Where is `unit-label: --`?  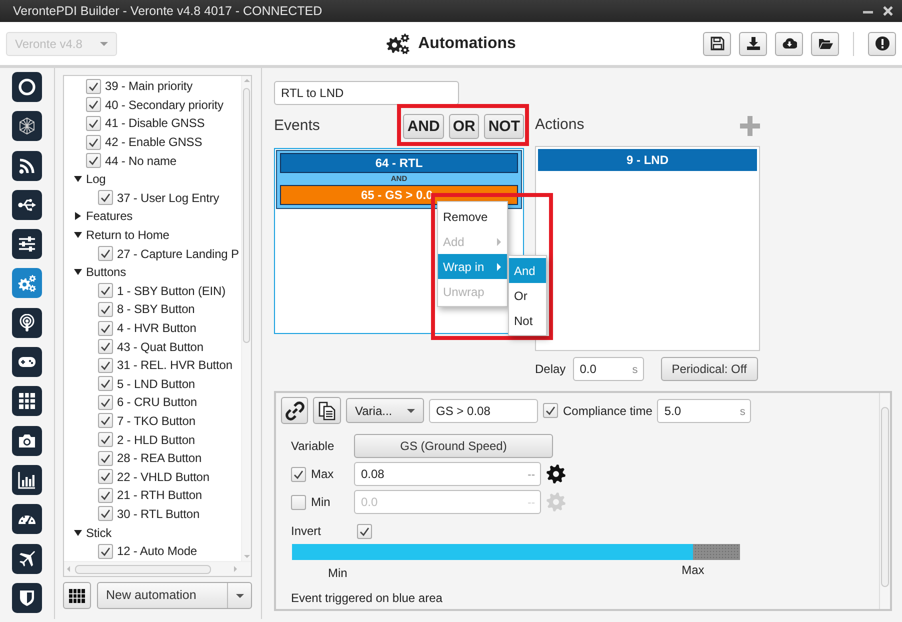 unit-label: -- is located at coordinates (531, 503).